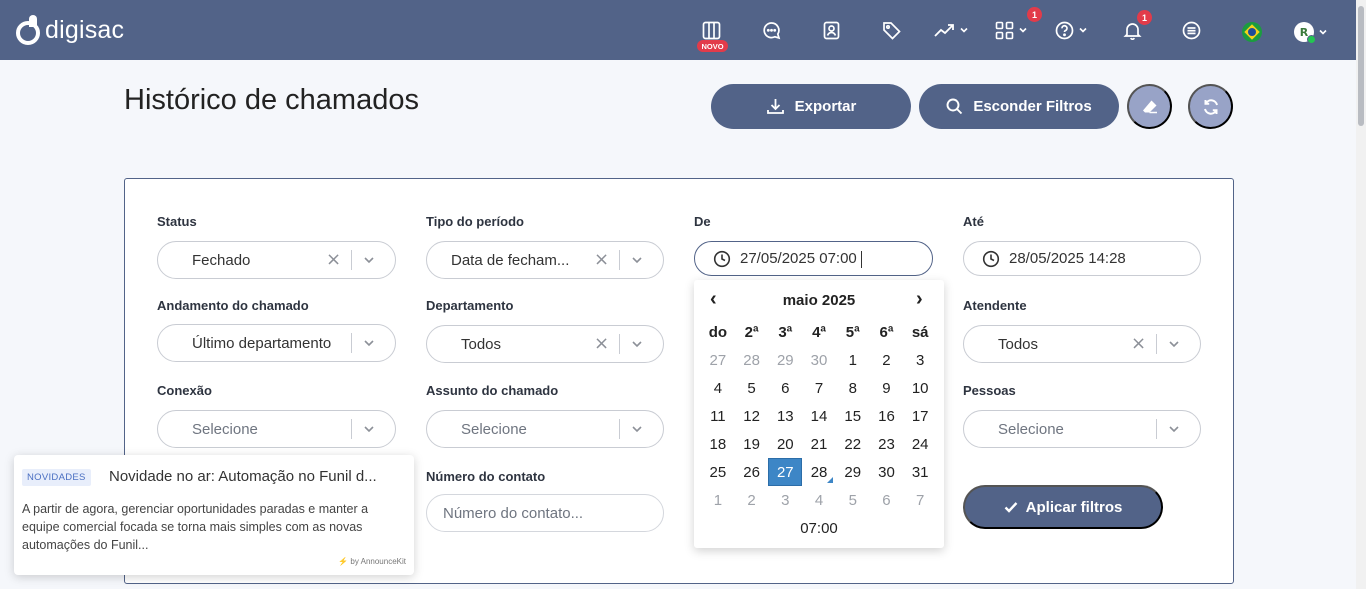  I want to click on status-select: Fechado ×, so click(276, 260).